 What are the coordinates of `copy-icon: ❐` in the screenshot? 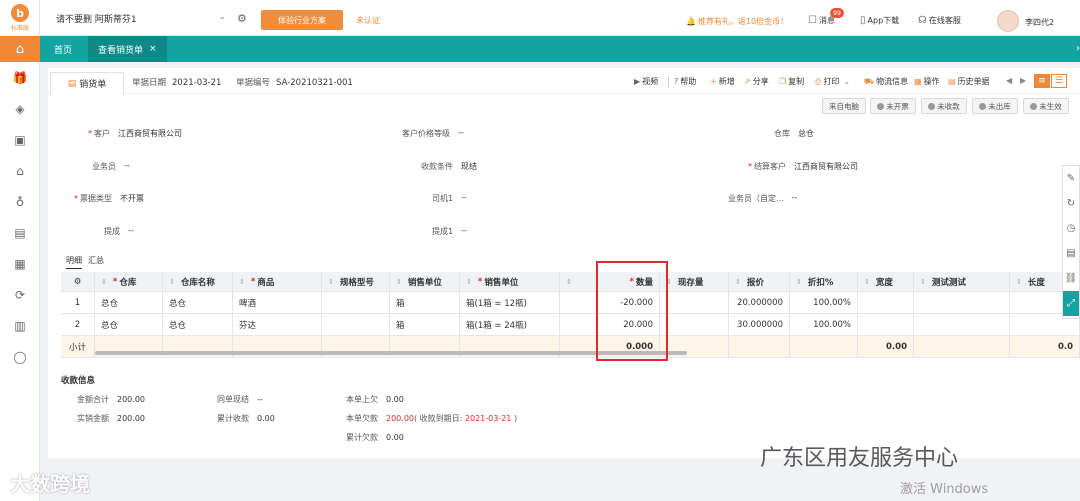 It's located at (783, 81).